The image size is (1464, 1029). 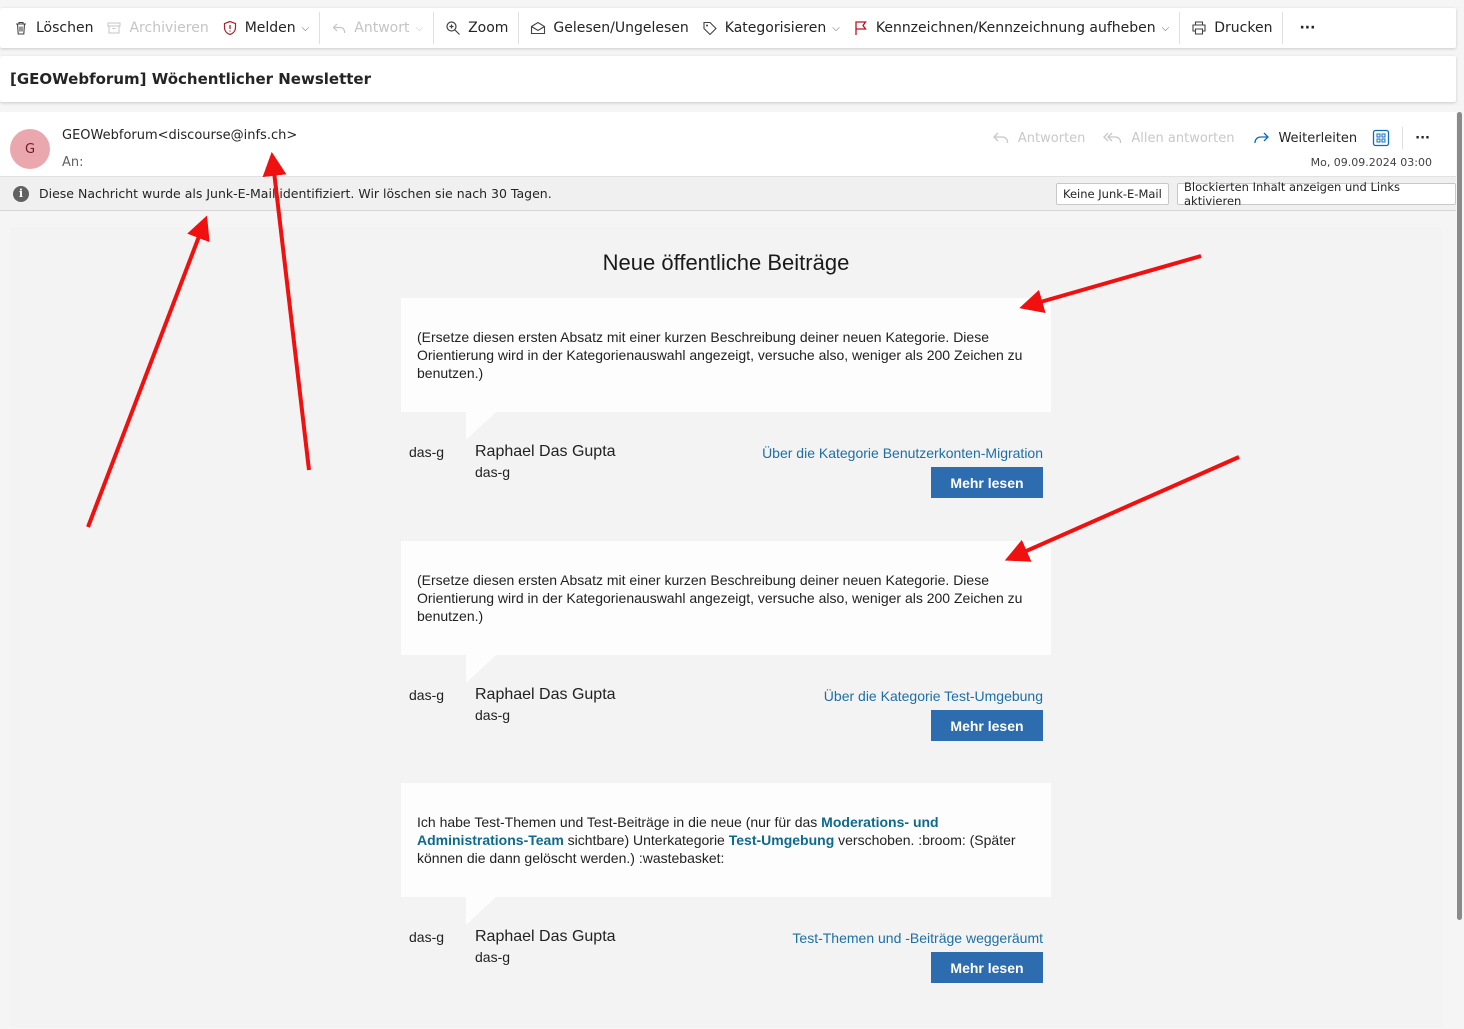 I want to click on forward-icon, so click(x=1262, y=137).